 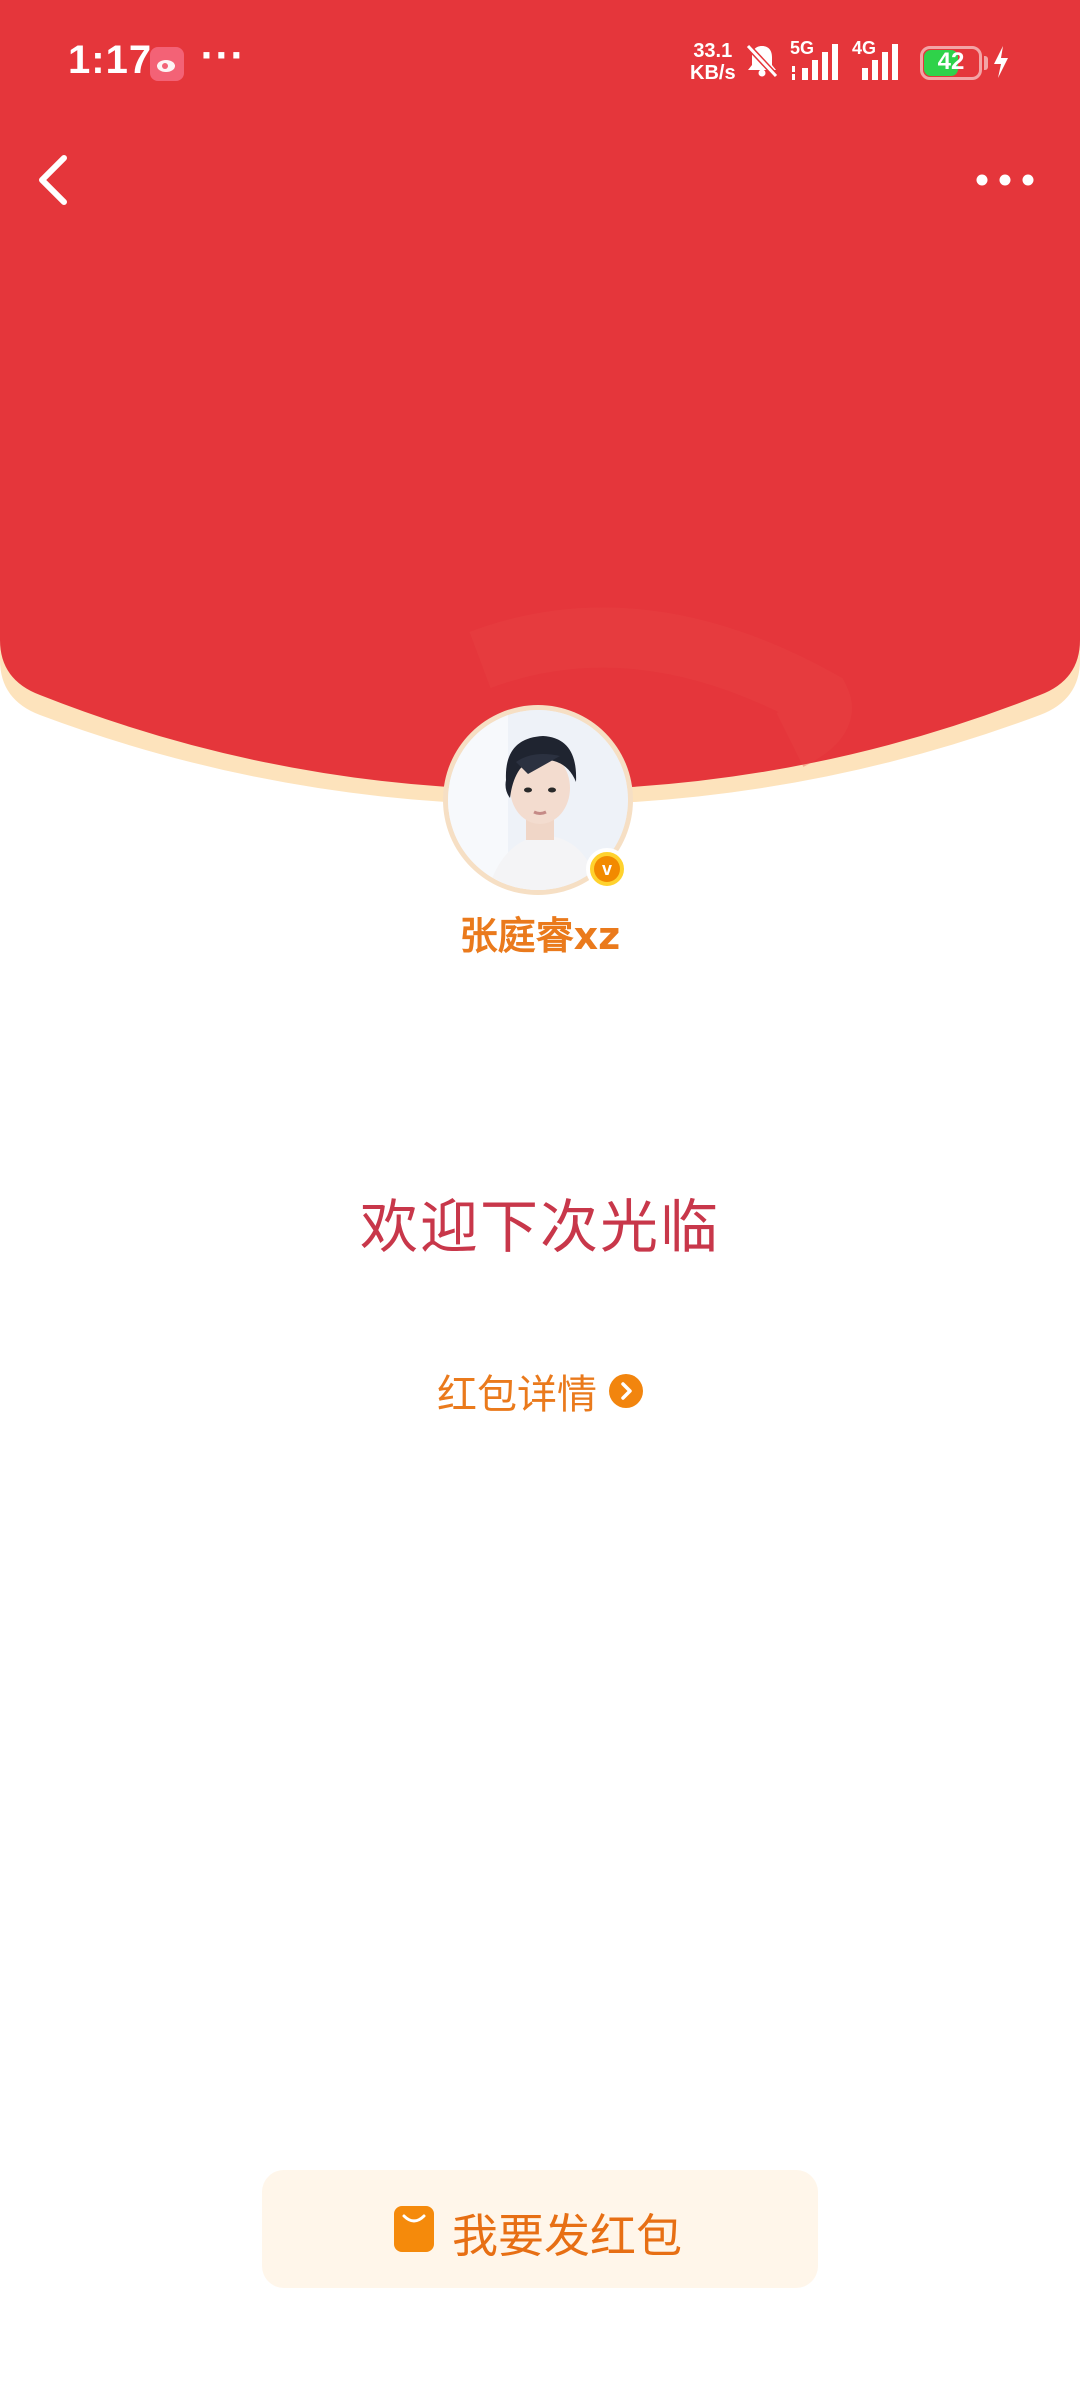 I want to click on more-notifications-icon: ···, so click(x=222, y=56).